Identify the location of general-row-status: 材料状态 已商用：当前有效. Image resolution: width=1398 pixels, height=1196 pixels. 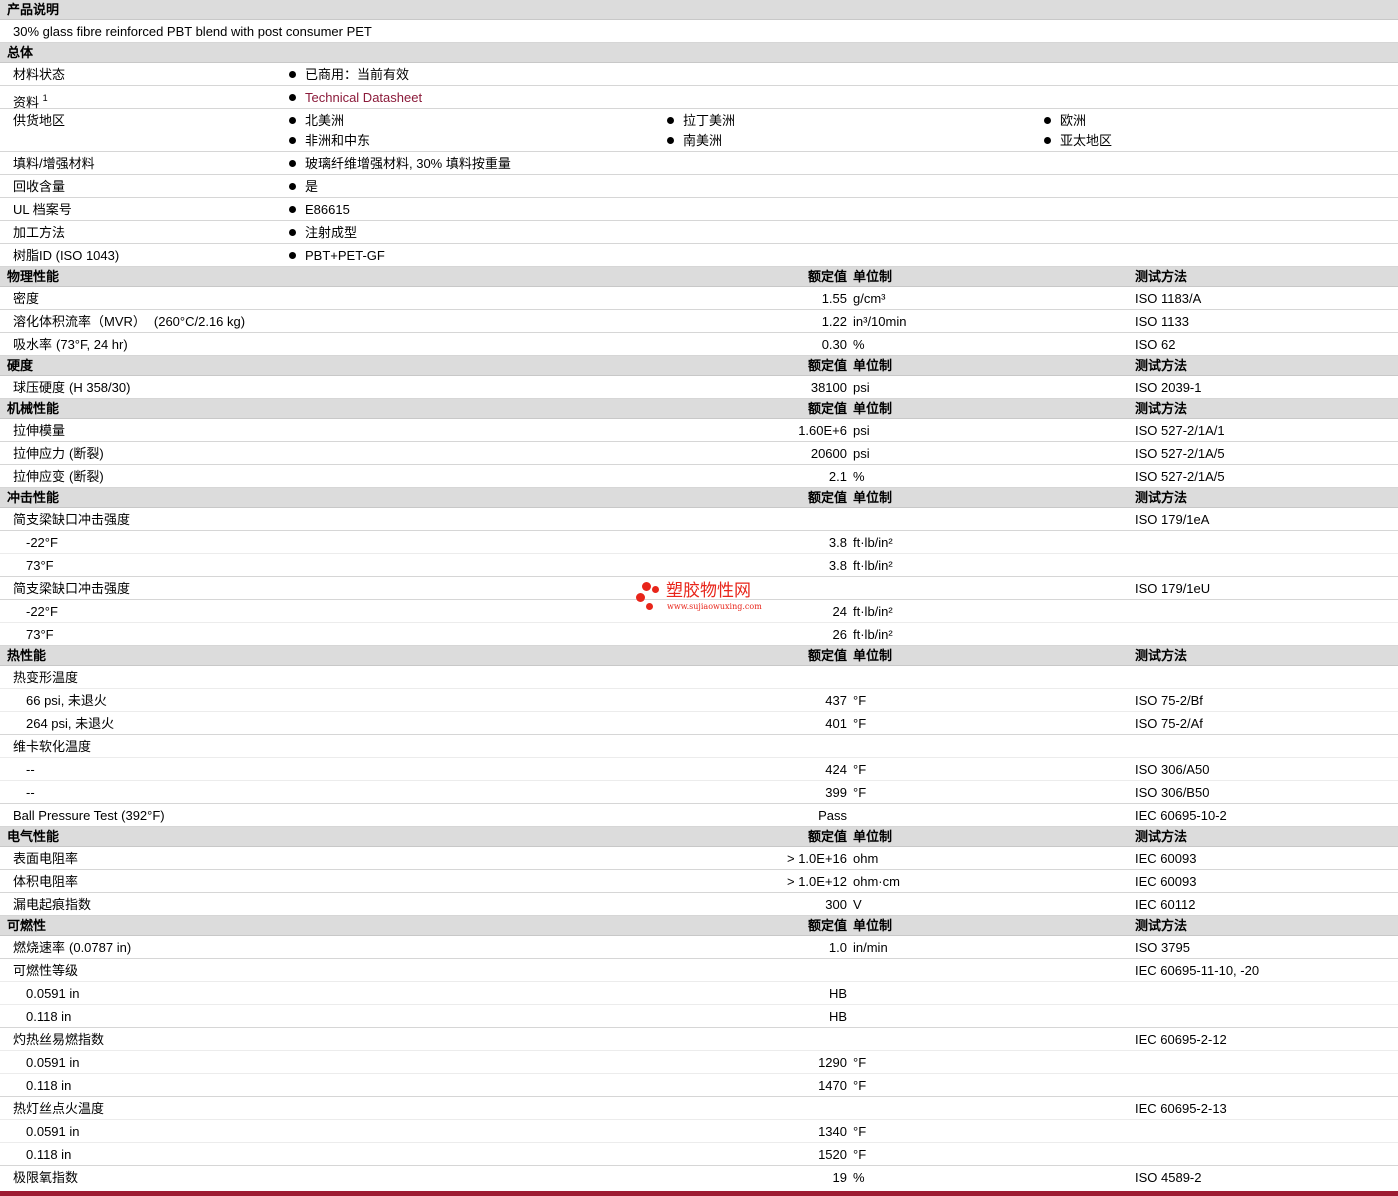
(699, 74).